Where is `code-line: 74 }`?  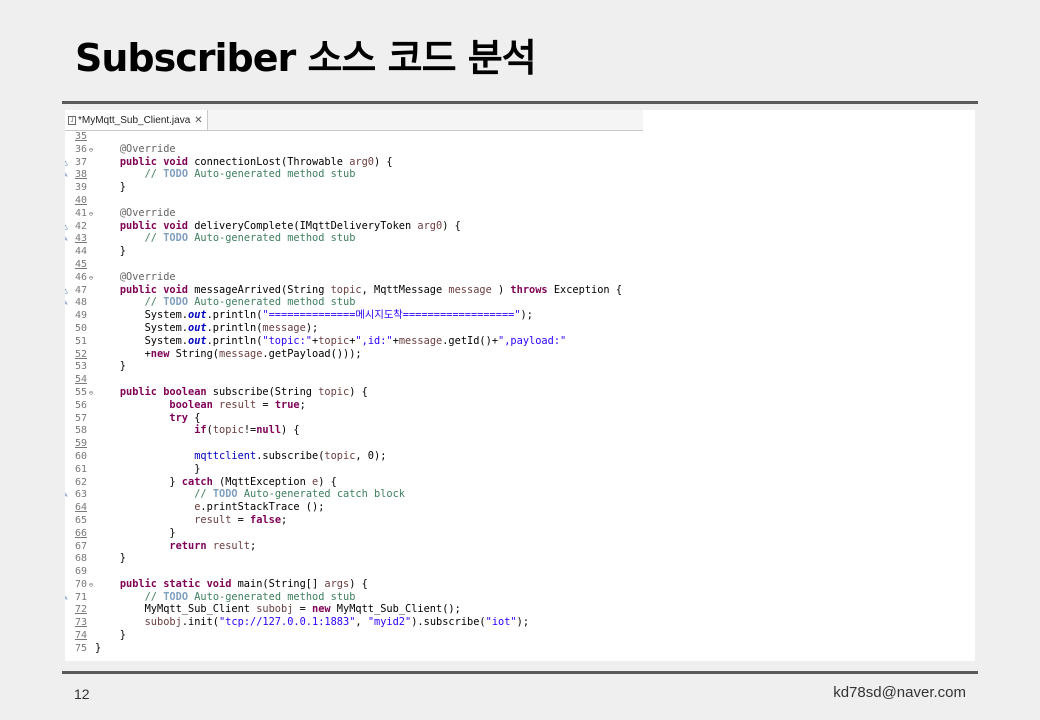 code-line: 74 } is located at coordinates (354, 635).